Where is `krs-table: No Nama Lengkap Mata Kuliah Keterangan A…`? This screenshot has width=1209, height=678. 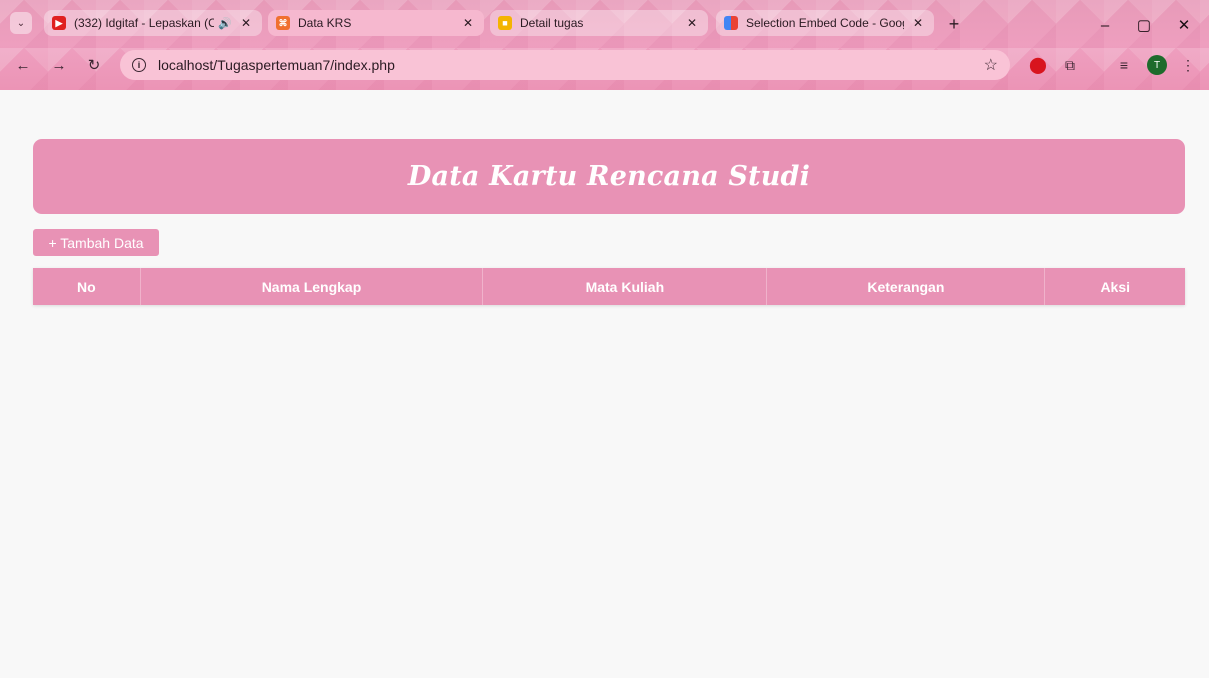 krs-table: No Nama Lengkap Mata Kuliah Keterangan A… is located at coordinates (609, 286).